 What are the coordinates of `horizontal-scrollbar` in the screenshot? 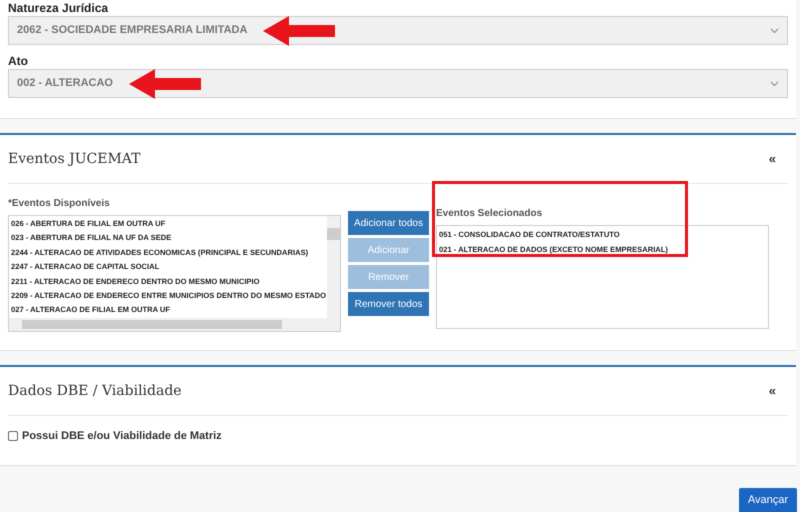 It's located at (174, 324).